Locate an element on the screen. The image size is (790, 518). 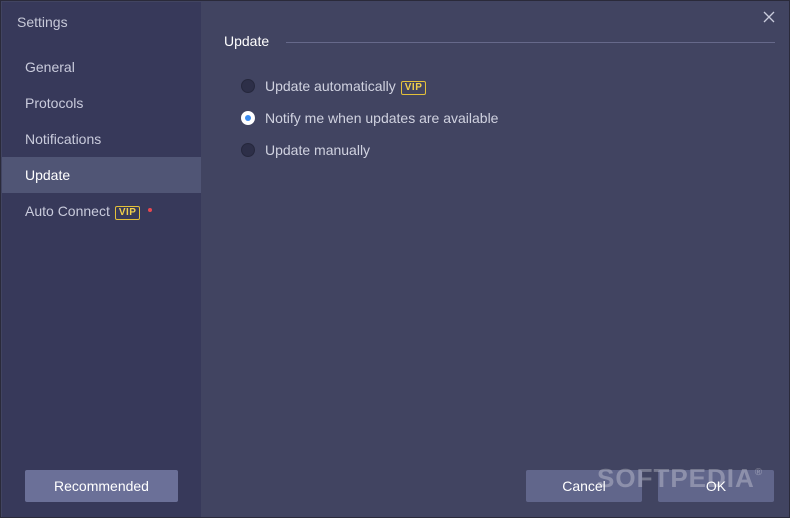
sidebar-item-notifications: Notifications is located at coordinates (101, 139).